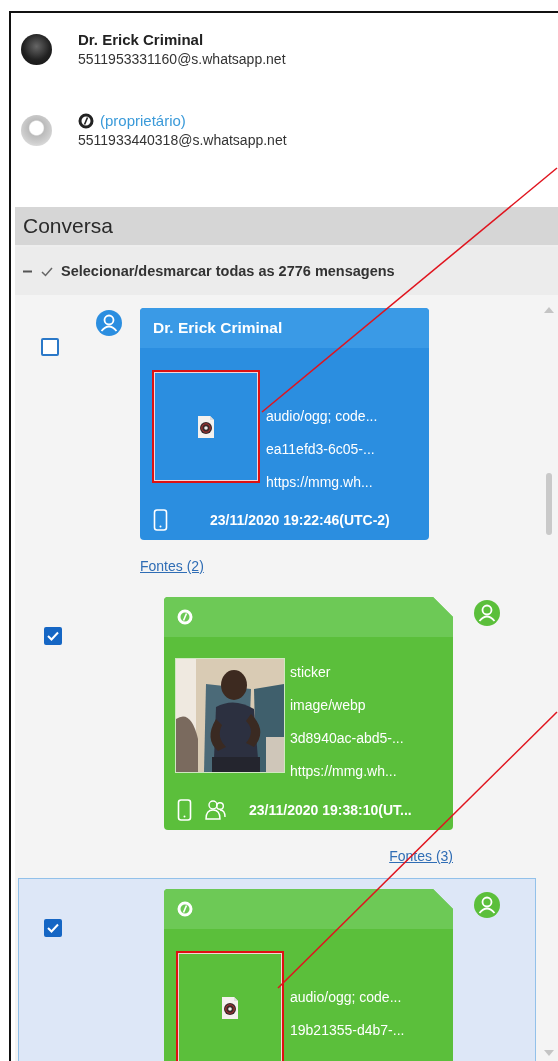 This screenshot has height=1061, width=558. Describe the element at coordinates (286, 227) in the screenshot. I see `section-title: Conversa` at that location.